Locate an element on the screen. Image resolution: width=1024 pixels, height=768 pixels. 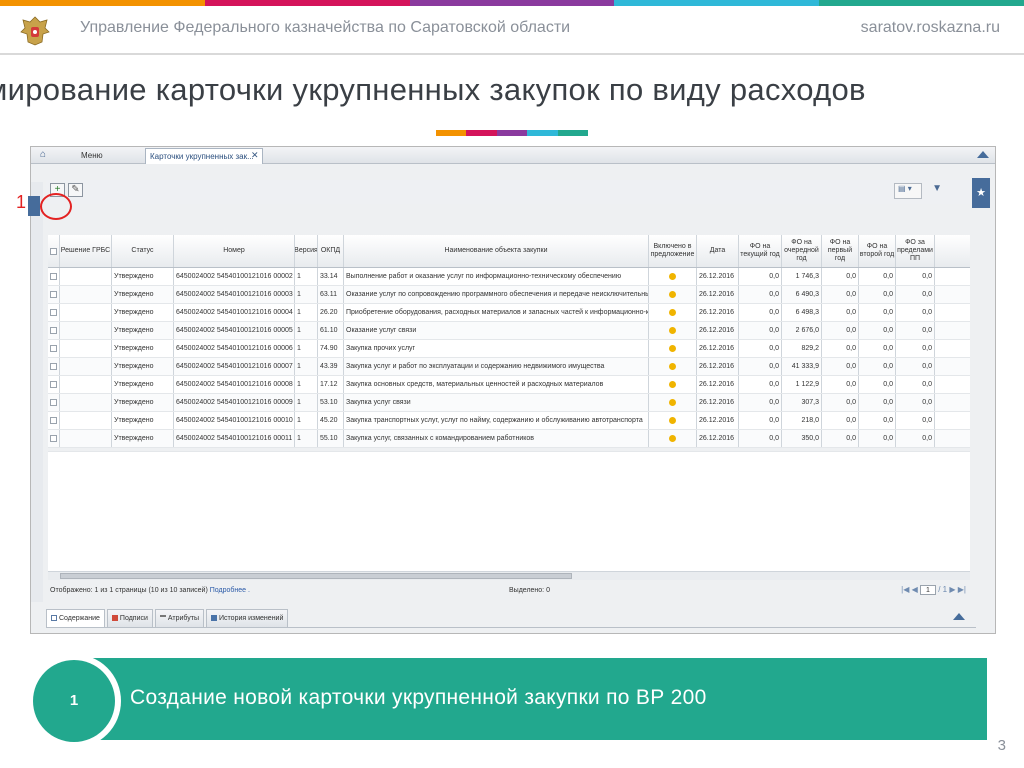
cell-number: 6450024002 54540100121016 00006 is located at coordinates (234, 348).